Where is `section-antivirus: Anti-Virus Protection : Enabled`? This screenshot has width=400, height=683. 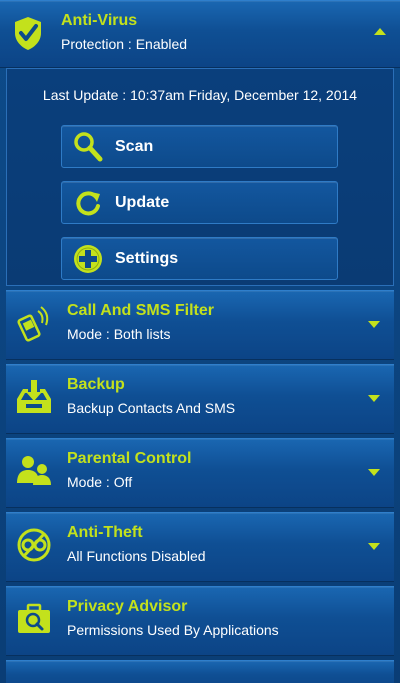
section-antivirus: Anti-Virus Protection : Enabled is located at coordinates (200, 34).